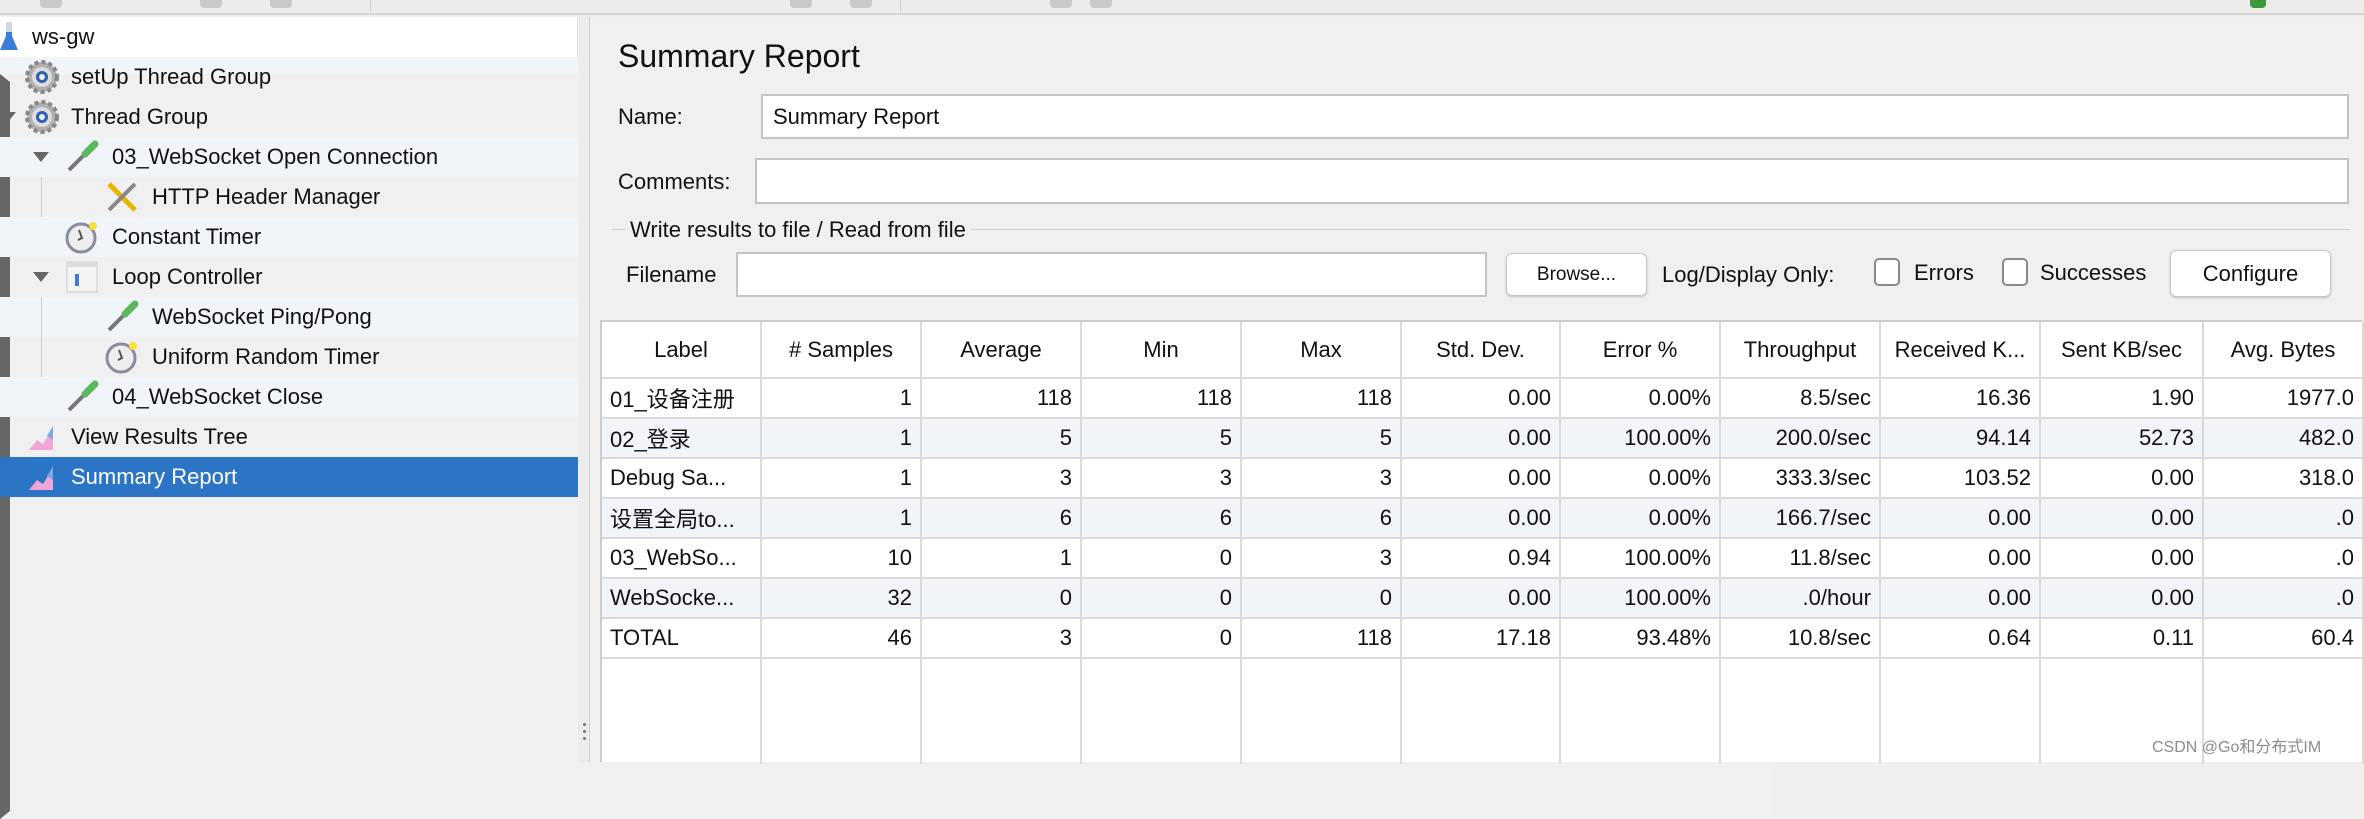  Describe the element at coordinates (1322, 350) in the screenshot. I see `column-header: Max` at that location.